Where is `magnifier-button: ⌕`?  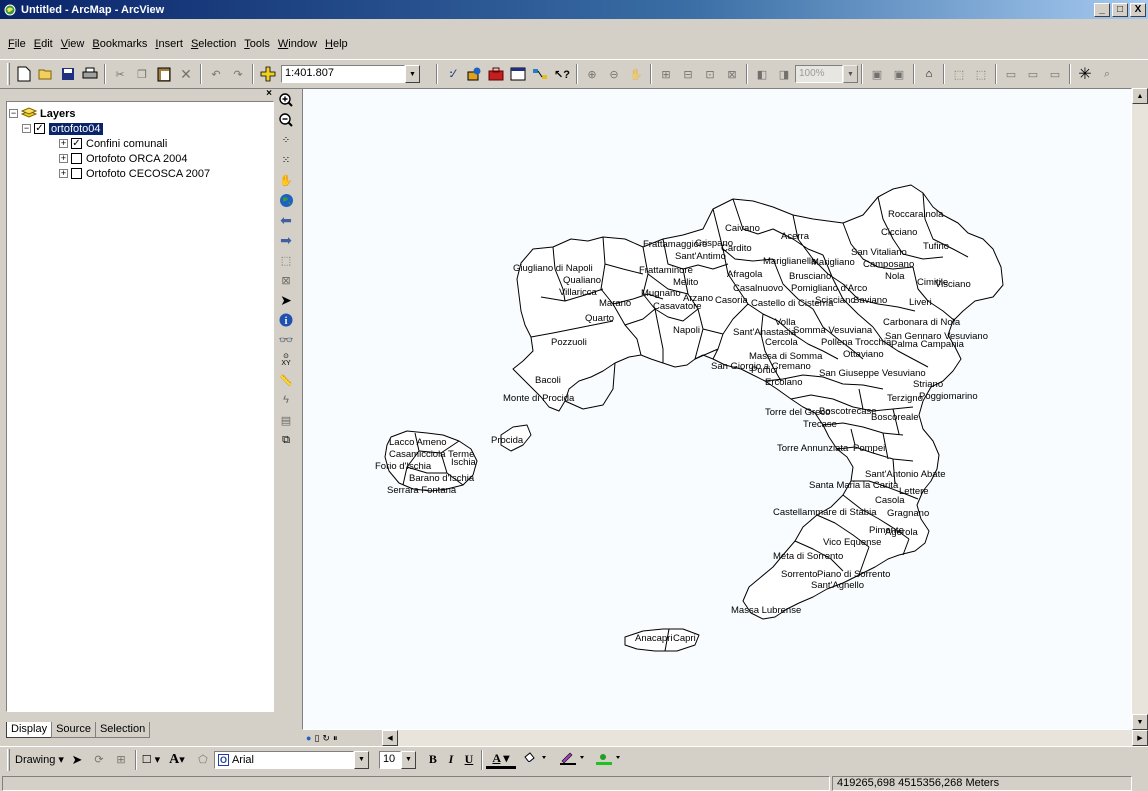
magnifier-button: ⌕ is located at coordinates (1107, 74).